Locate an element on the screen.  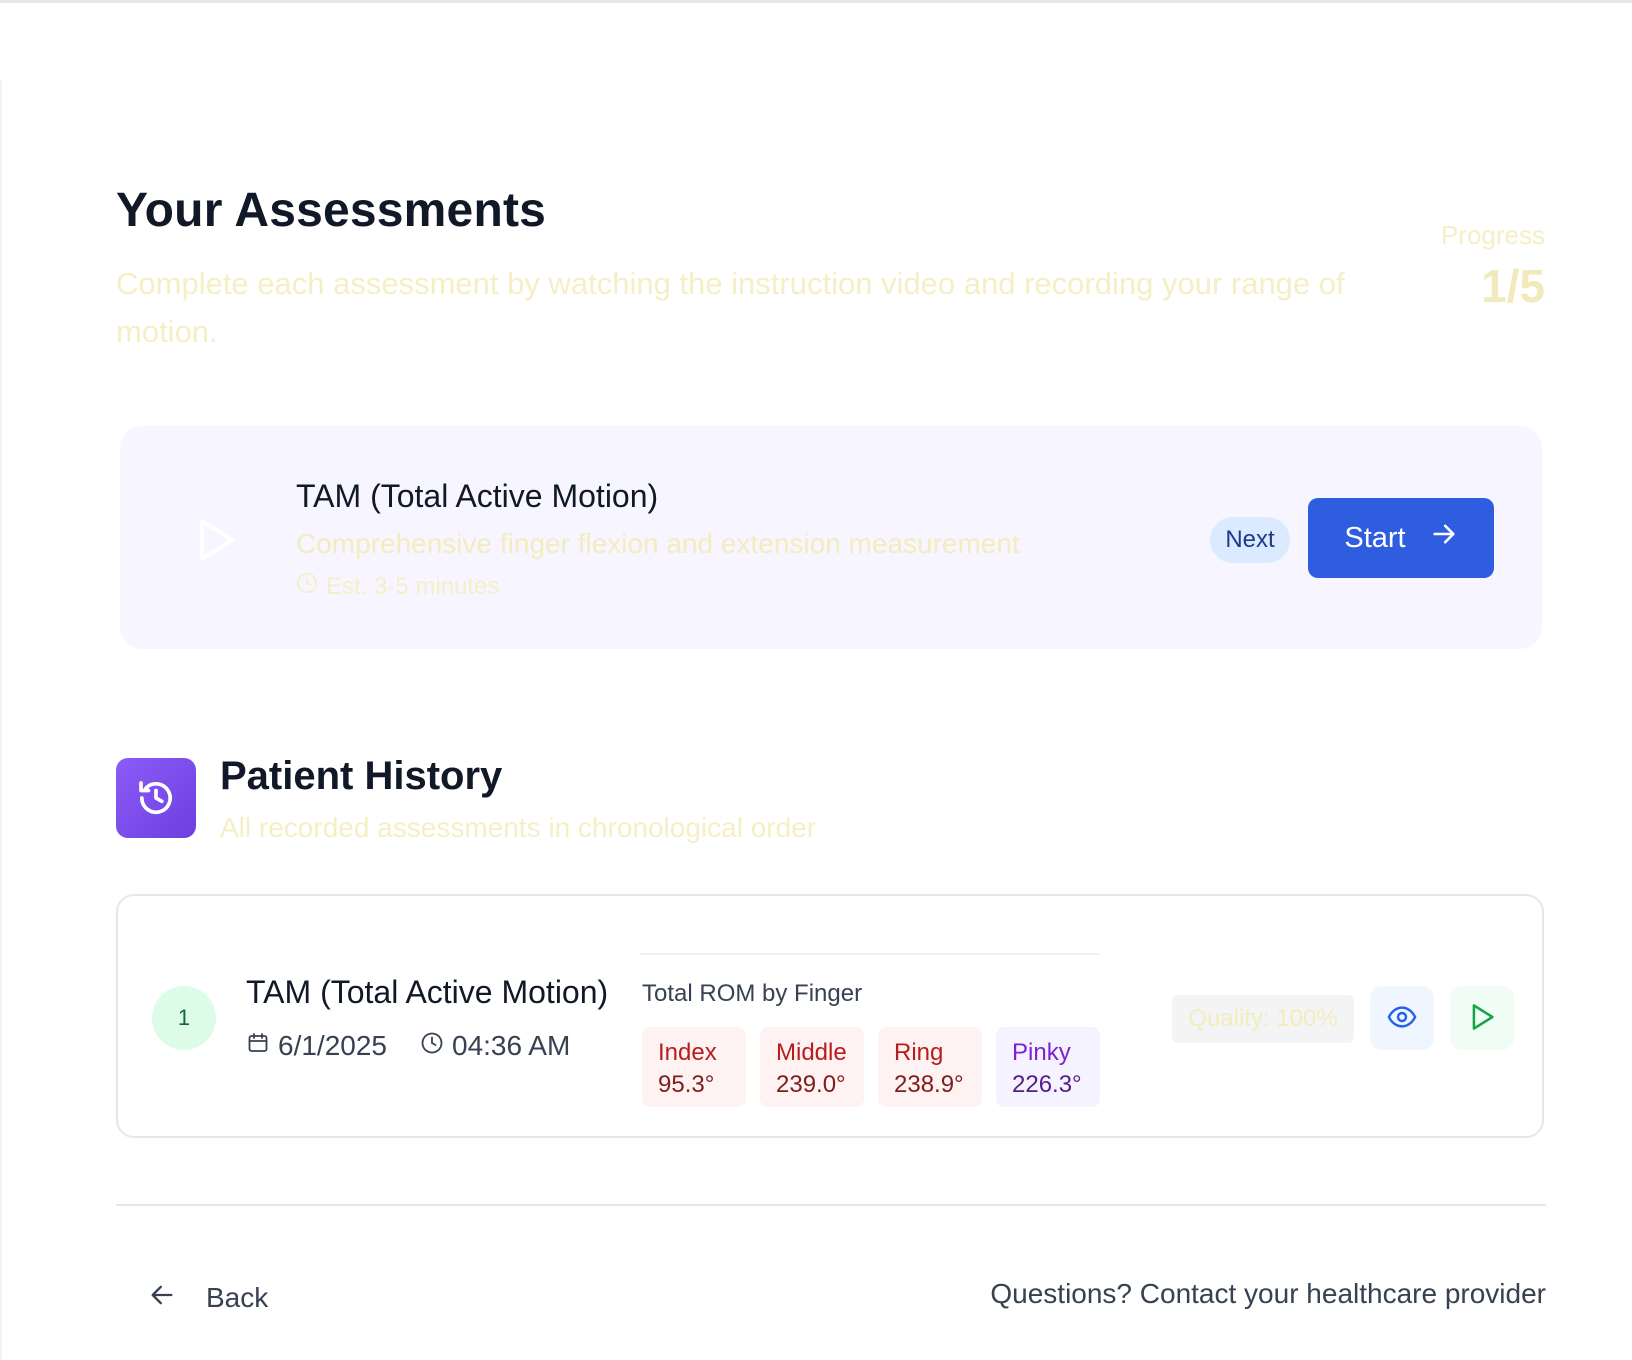
finger-value: 238.9° is located at coordinates (929, 1084).